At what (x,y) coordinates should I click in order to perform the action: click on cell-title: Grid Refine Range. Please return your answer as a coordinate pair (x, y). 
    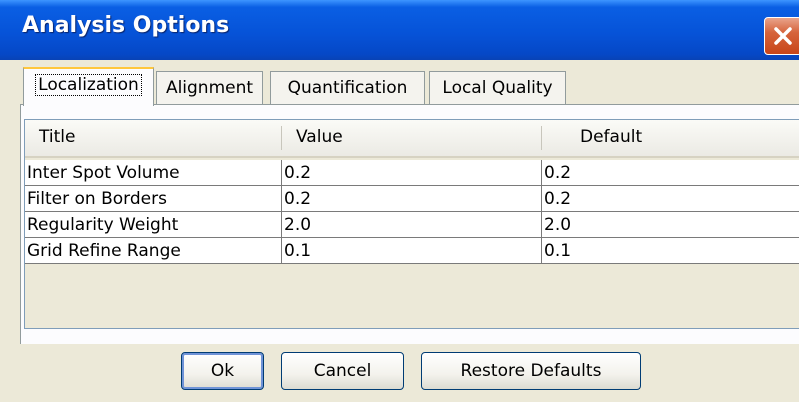
    Looking at the image, I should click on (153, 251).